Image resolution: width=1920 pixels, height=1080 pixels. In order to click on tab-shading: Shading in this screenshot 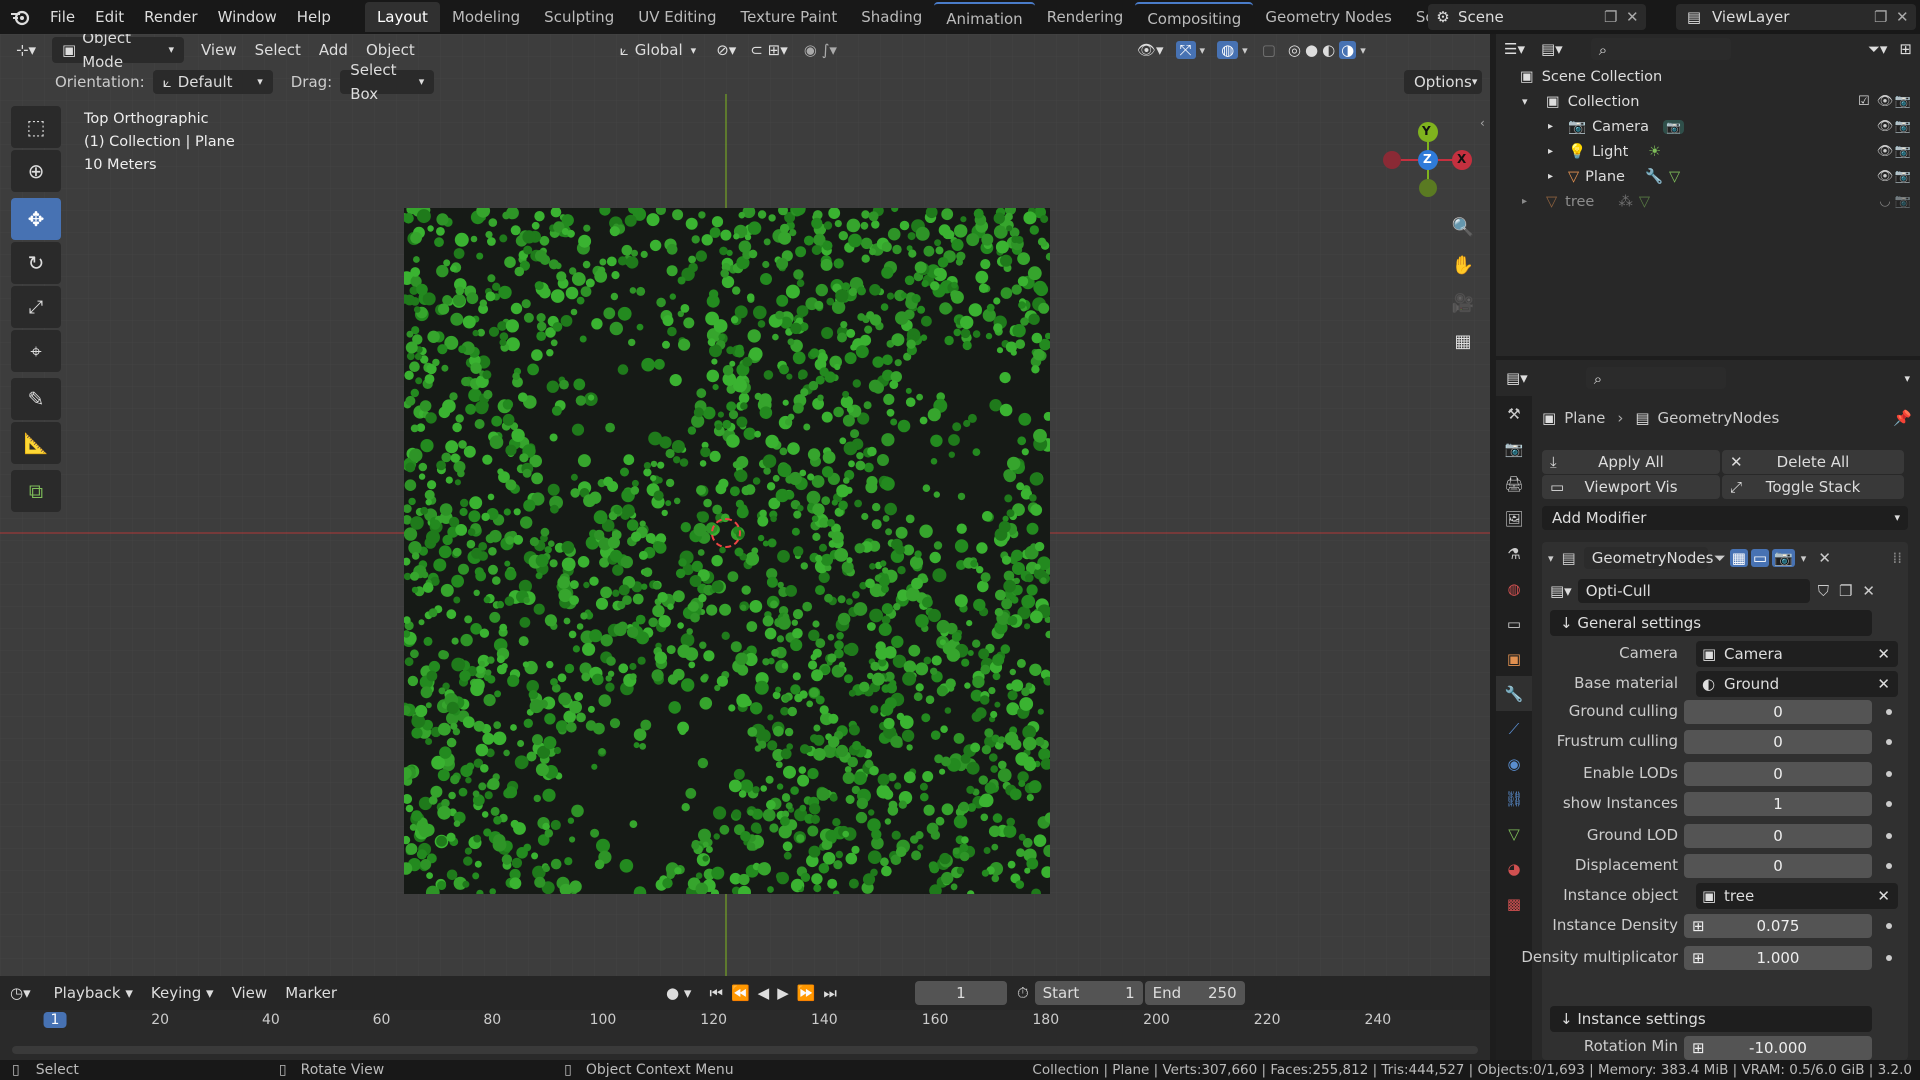, I will do `click(891, 17)`.